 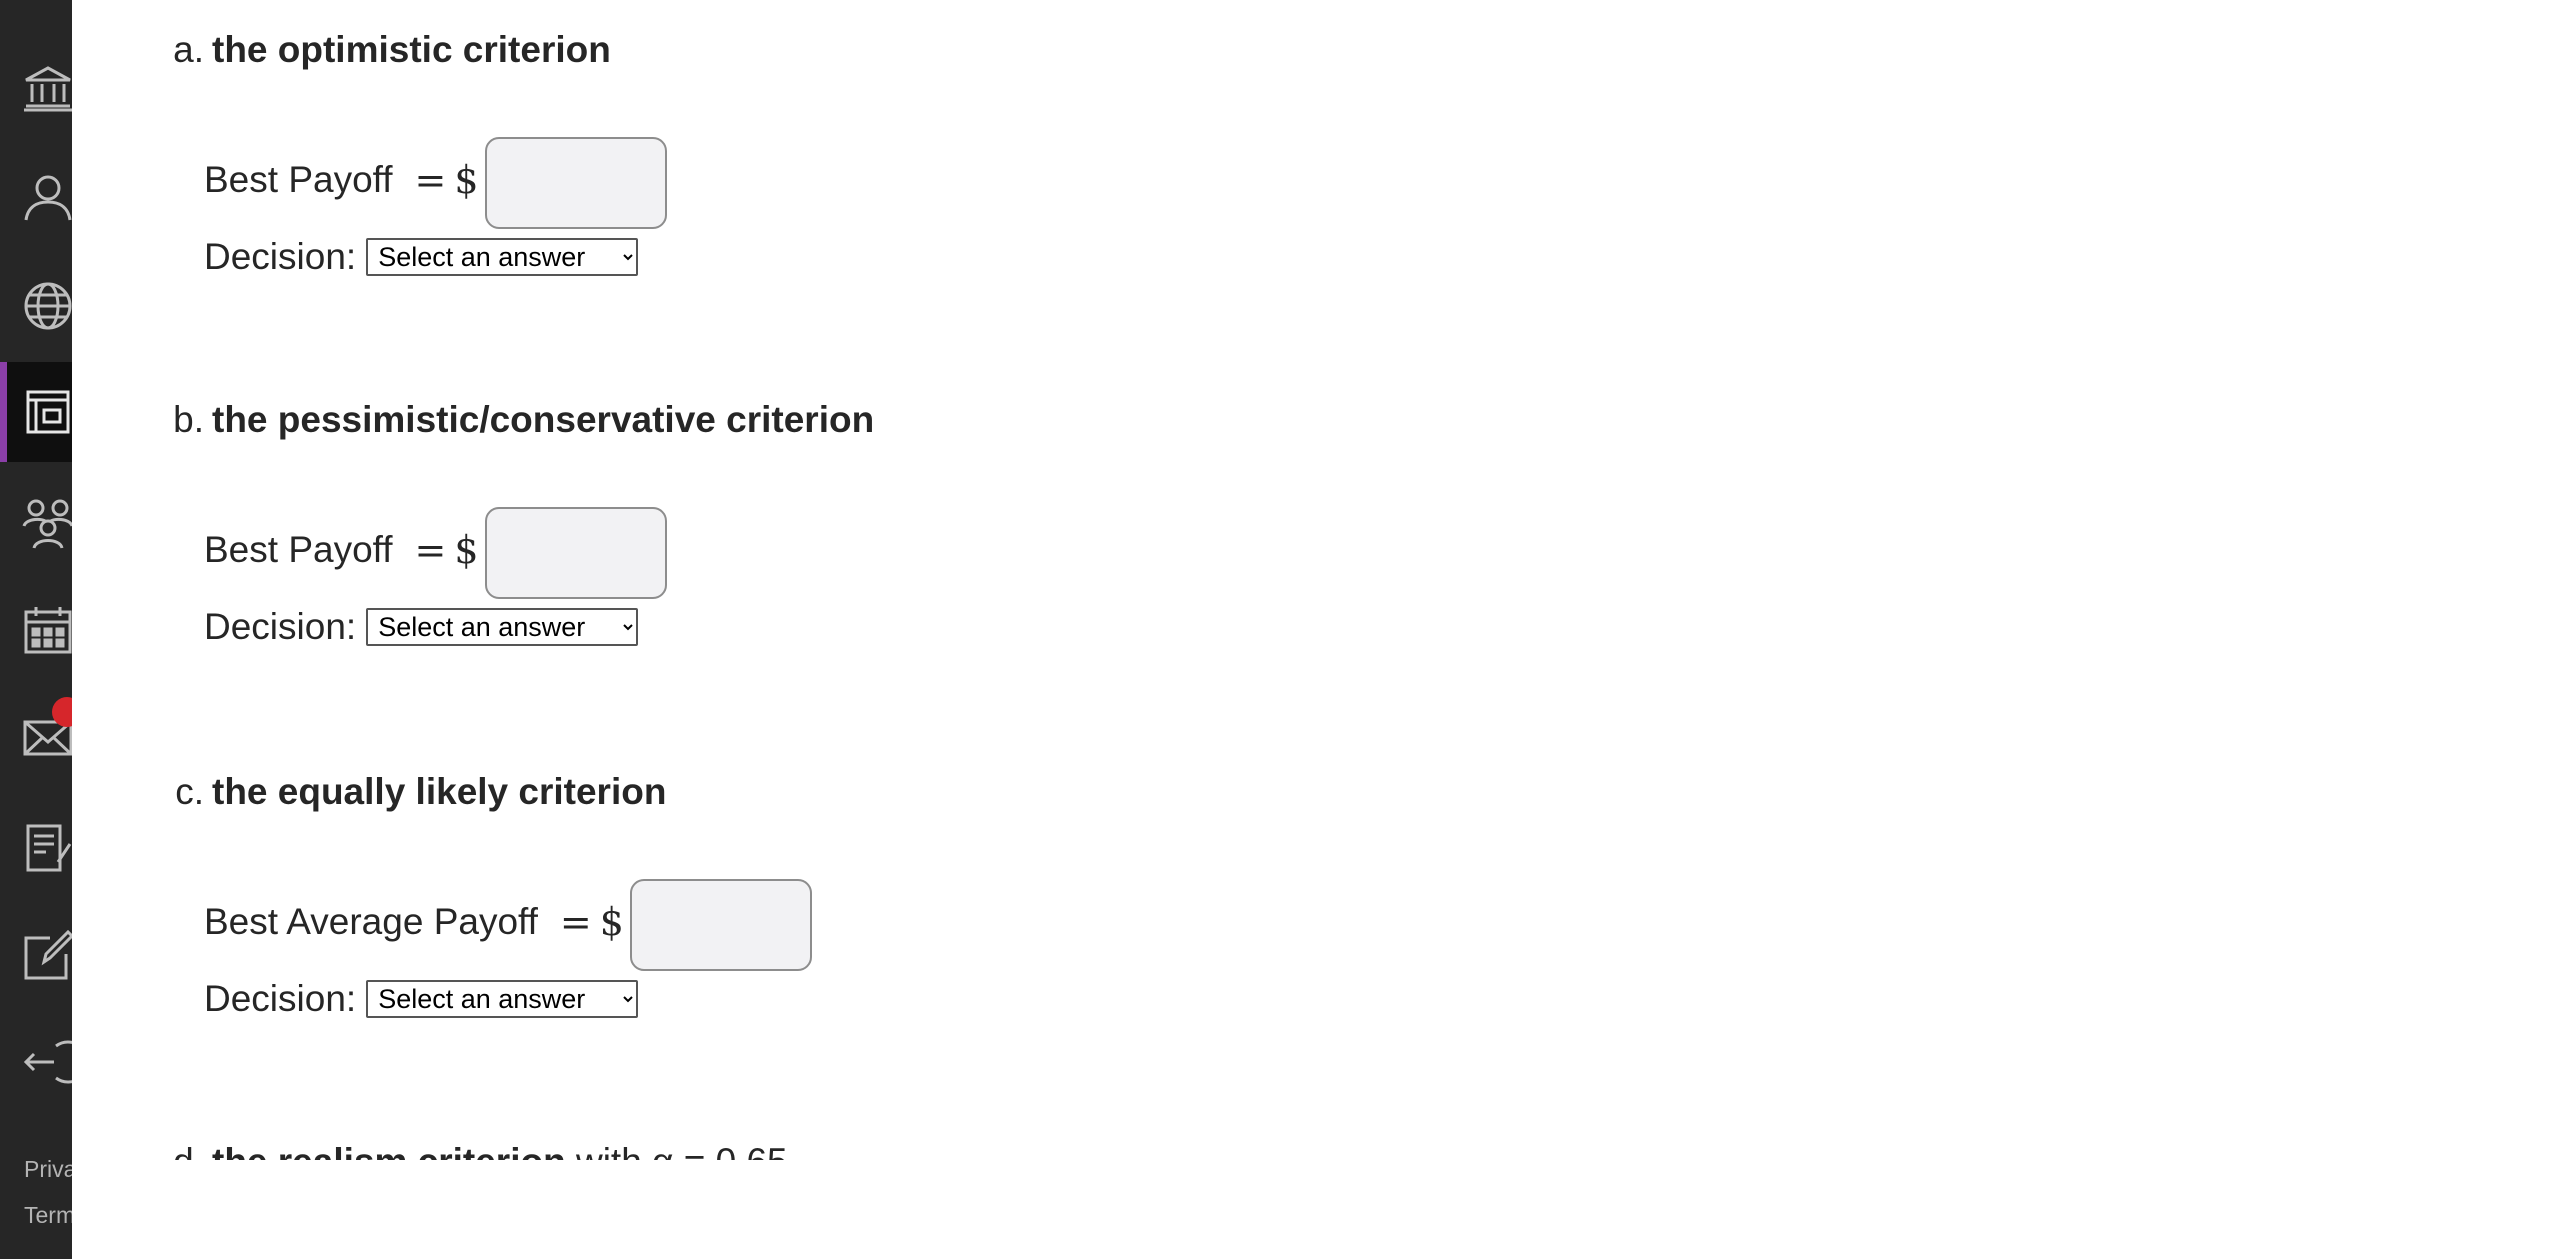 I want to click on part-c-decision-select: Select an answer, so click(x=502, y=999).